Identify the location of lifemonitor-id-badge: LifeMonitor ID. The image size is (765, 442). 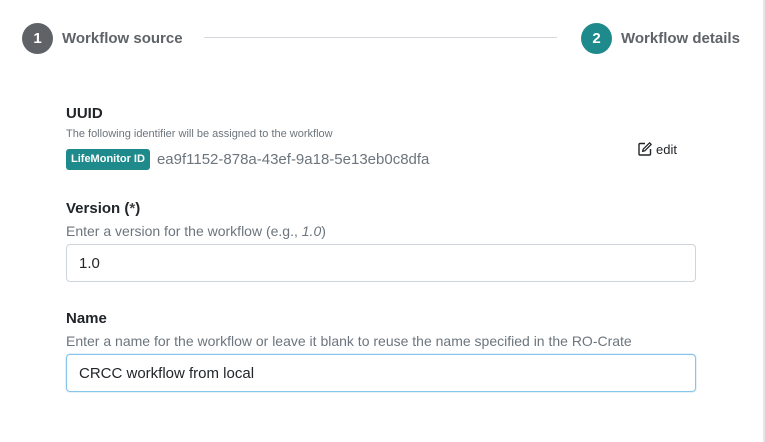
(108, 159).